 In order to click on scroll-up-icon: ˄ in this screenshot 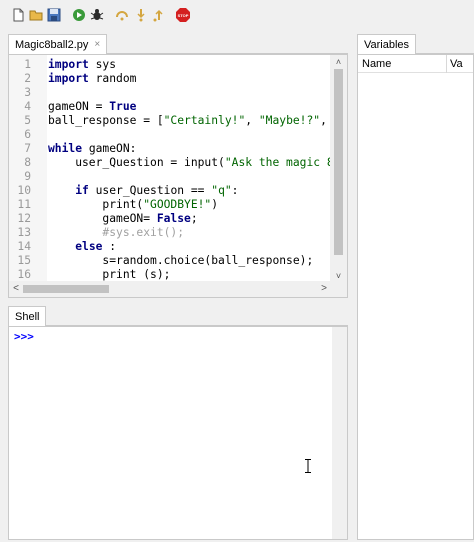, I will do `click(338, 62)`.